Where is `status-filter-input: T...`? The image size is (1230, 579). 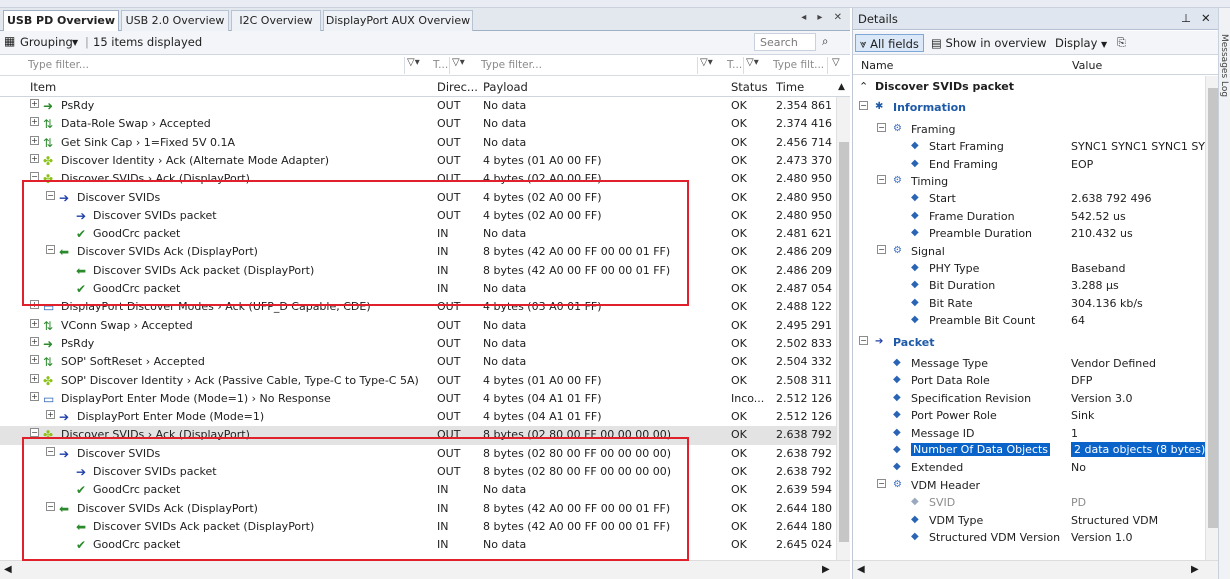 status-filter-input: T... is located at coordinates (734, 65).